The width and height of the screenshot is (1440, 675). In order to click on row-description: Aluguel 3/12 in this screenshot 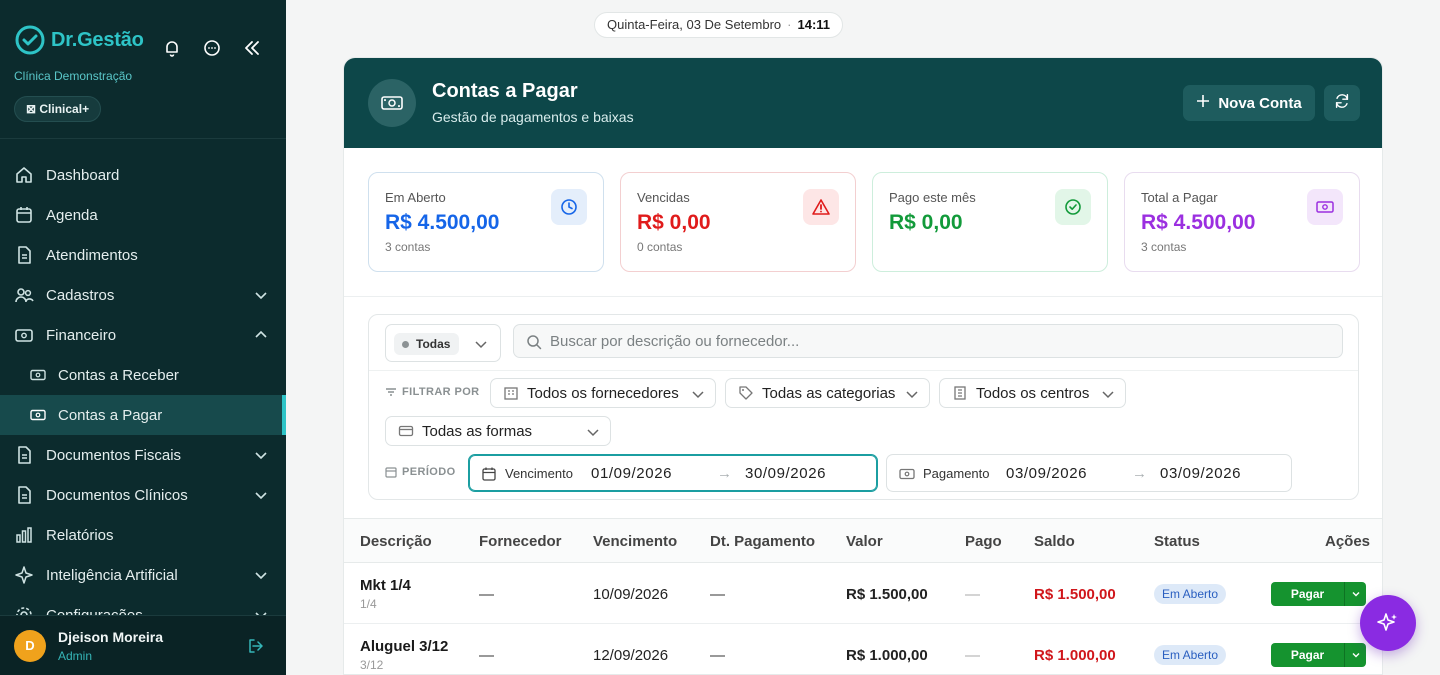, I will do `click(404, 646)`.